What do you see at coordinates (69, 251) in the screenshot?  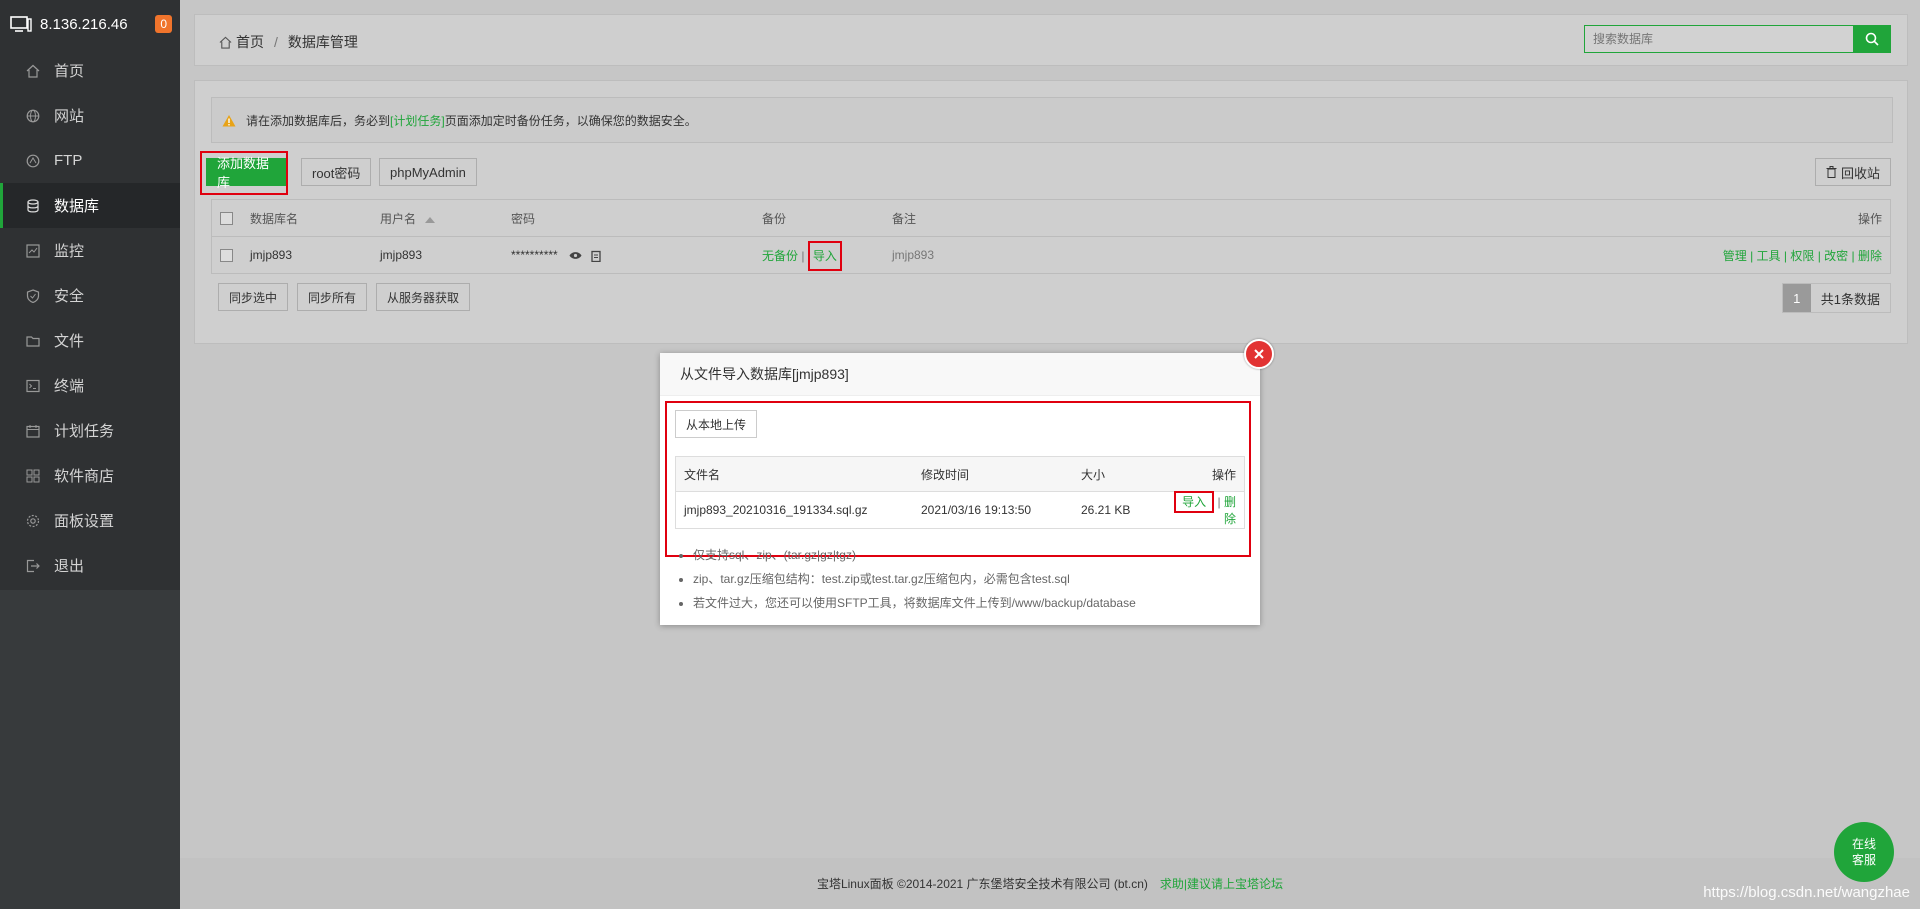 I see `sidebar-item-label: 监控` at bounding box center [69, 251].